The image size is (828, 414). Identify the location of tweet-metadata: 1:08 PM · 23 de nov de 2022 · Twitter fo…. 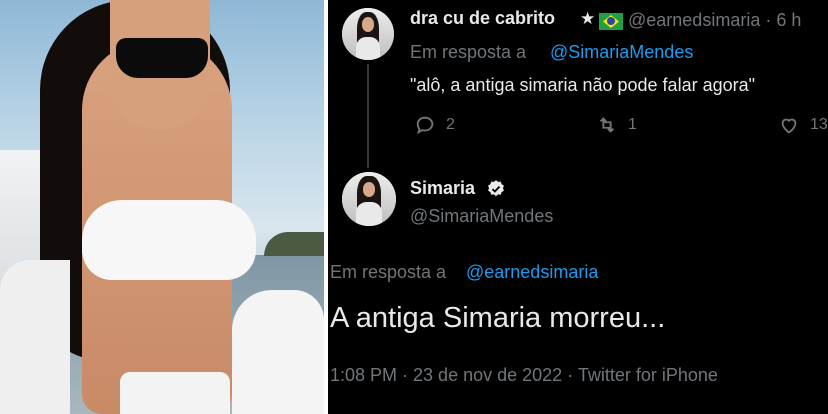
(524, 375).